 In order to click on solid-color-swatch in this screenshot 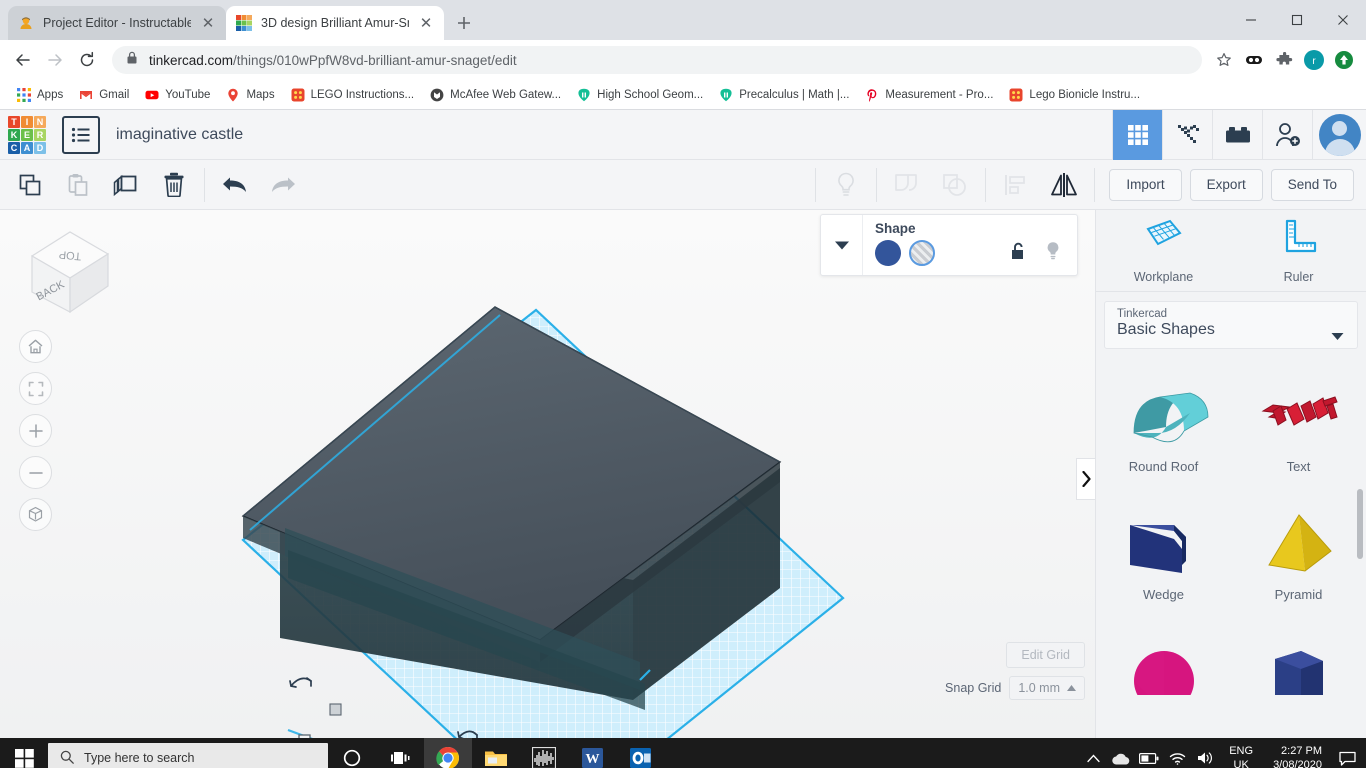, I will do `click(888, 253)`.